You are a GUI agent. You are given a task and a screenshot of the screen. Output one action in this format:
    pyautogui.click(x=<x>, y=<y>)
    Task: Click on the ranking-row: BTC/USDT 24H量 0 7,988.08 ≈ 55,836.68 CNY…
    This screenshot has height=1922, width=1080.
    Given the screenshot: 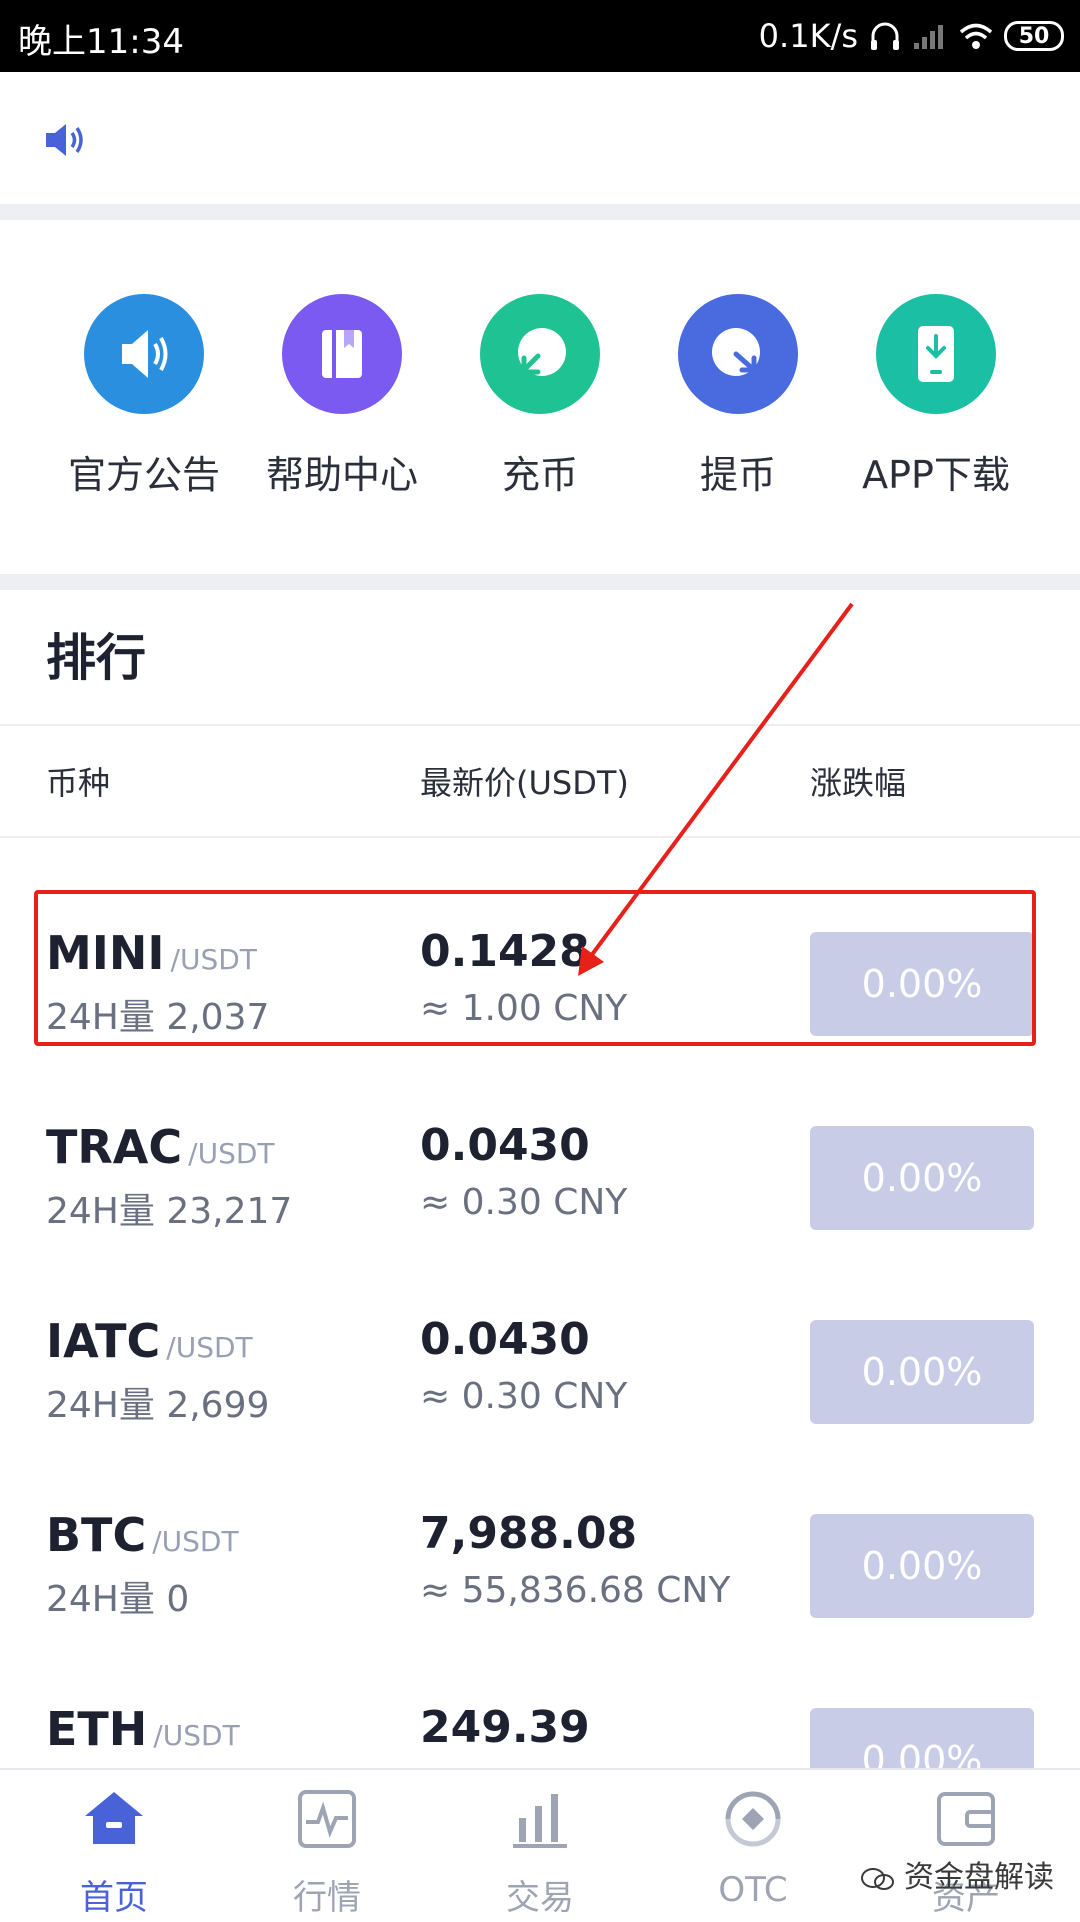 What is the action you would take?
    pyautogui.click(x=540, y=1605)
    